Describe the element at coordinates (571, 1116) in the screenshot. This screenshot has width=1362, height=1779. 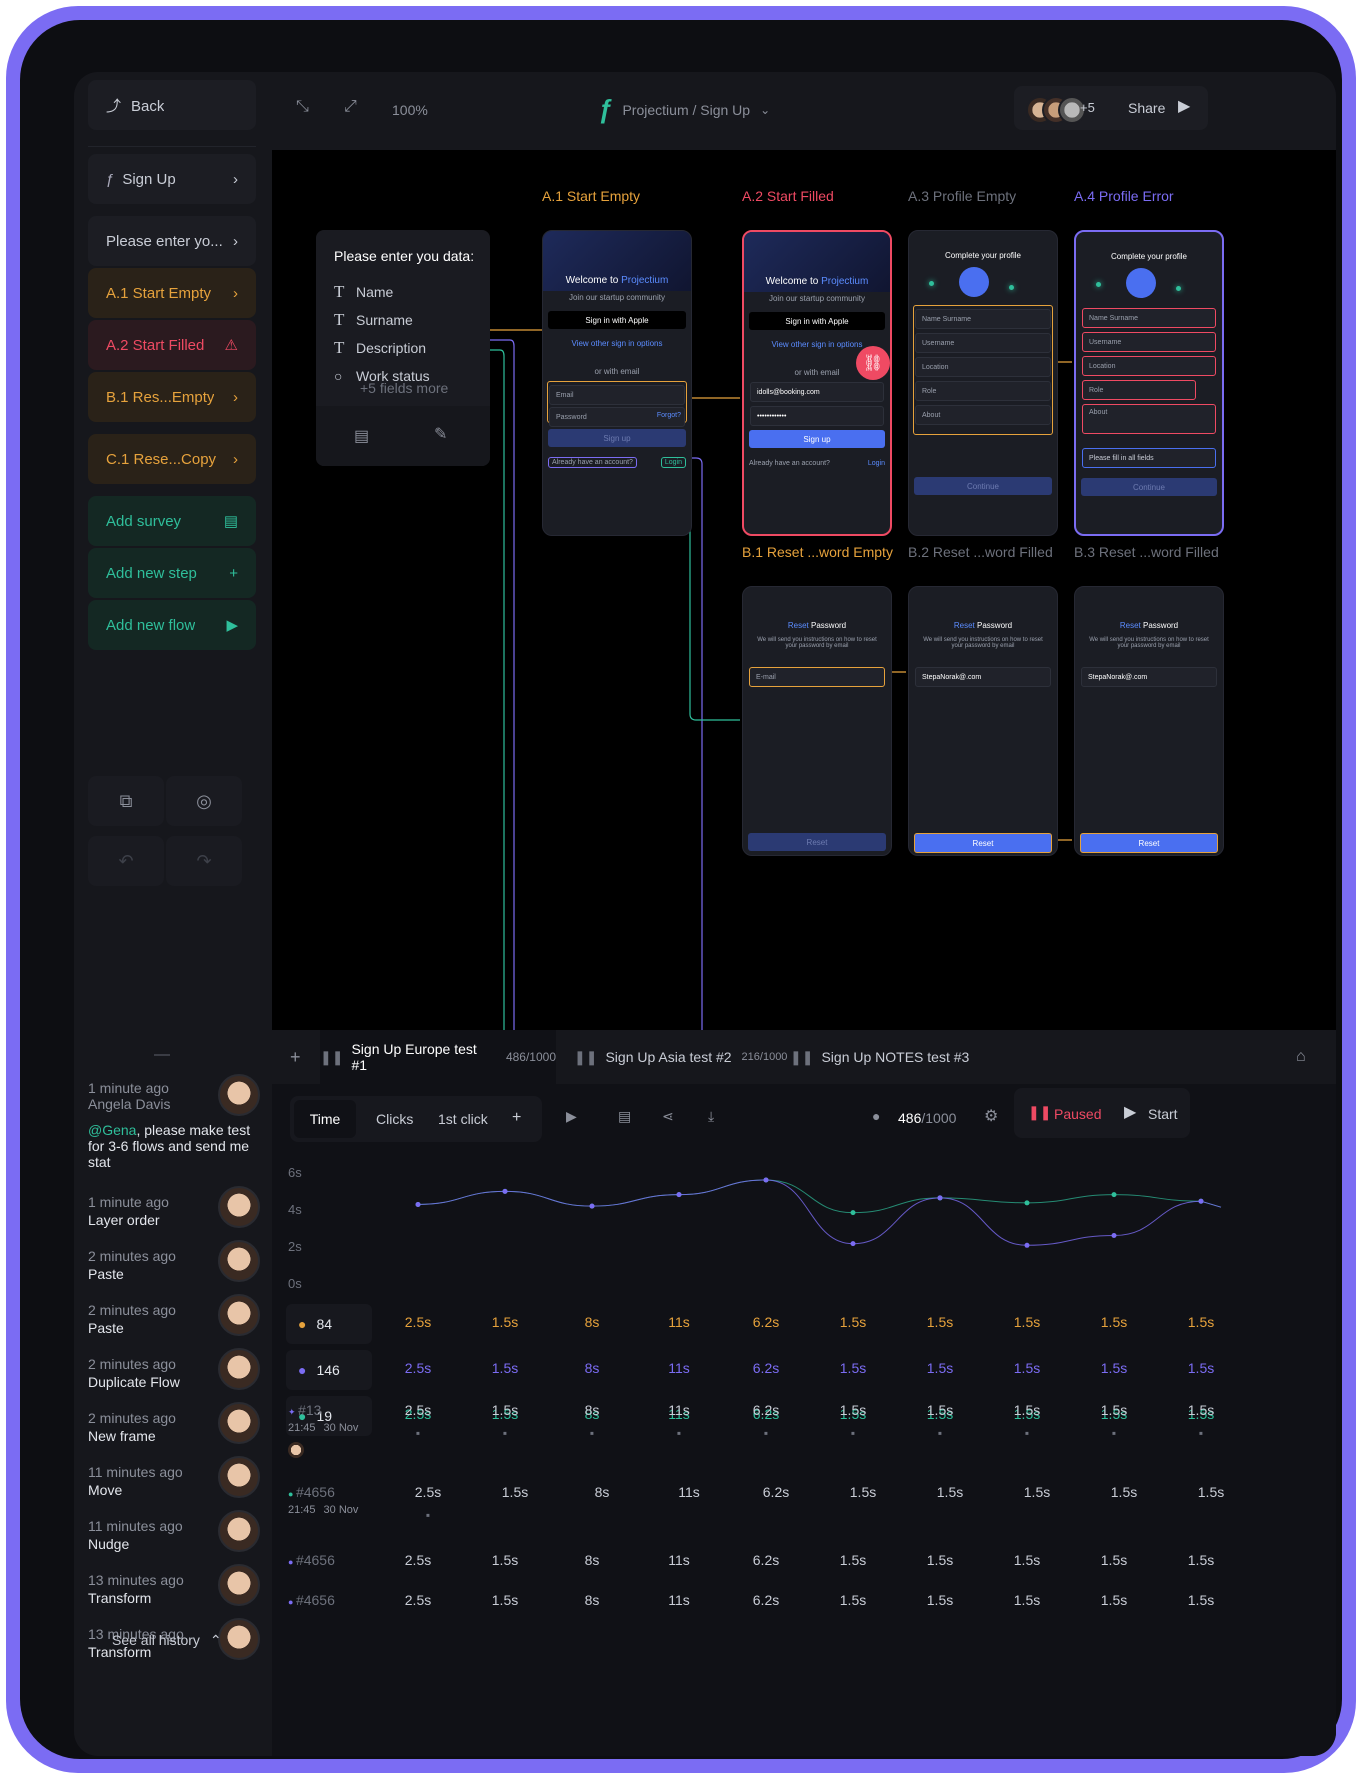
I see `video-icon: ▶` at that location.